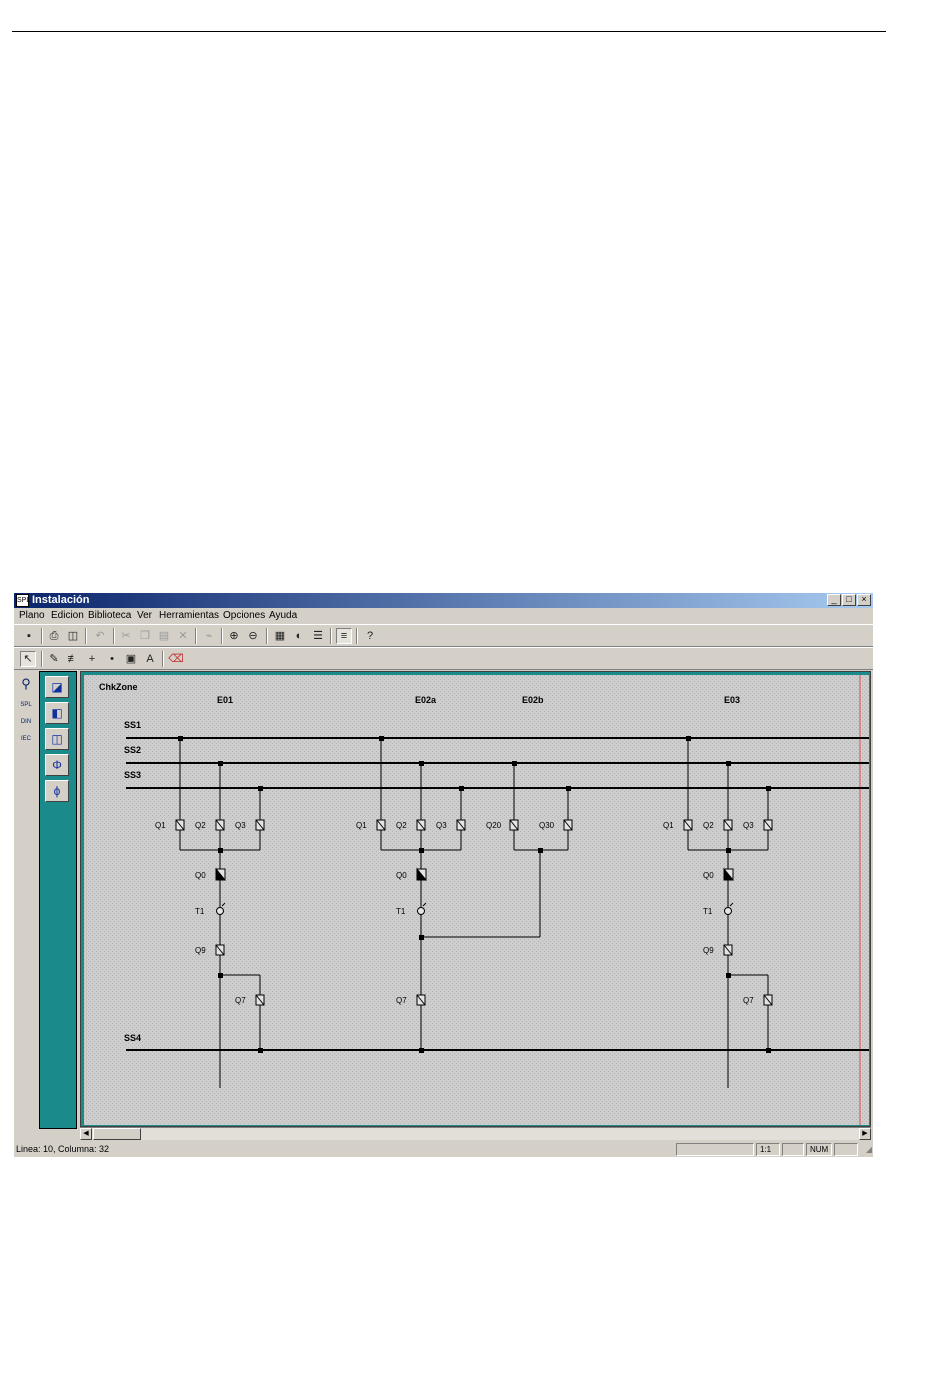  I want to click on resize-grip-icon: ◢, so click(866, 1150).